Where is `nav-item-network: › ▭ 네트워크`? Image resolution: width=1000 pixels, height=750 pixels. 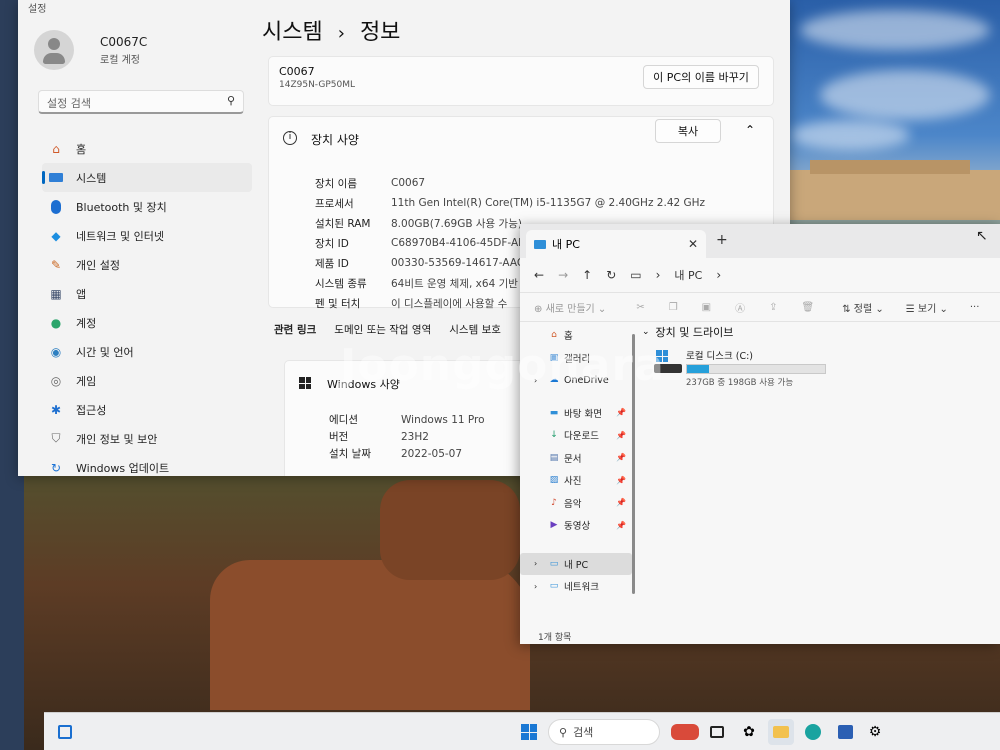
nav-item-network: › ▭ 네트워크 is located at coordinates (576, 586).